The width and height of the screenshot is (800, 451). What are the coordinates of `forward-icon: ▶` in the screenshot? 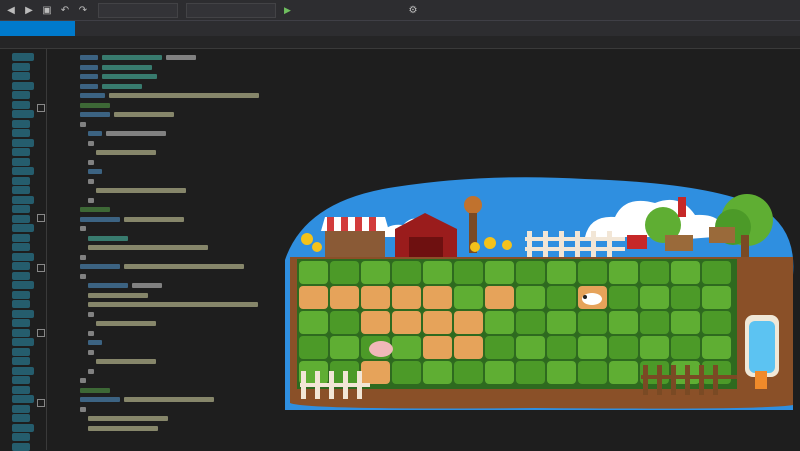 It's located at (29, 10).